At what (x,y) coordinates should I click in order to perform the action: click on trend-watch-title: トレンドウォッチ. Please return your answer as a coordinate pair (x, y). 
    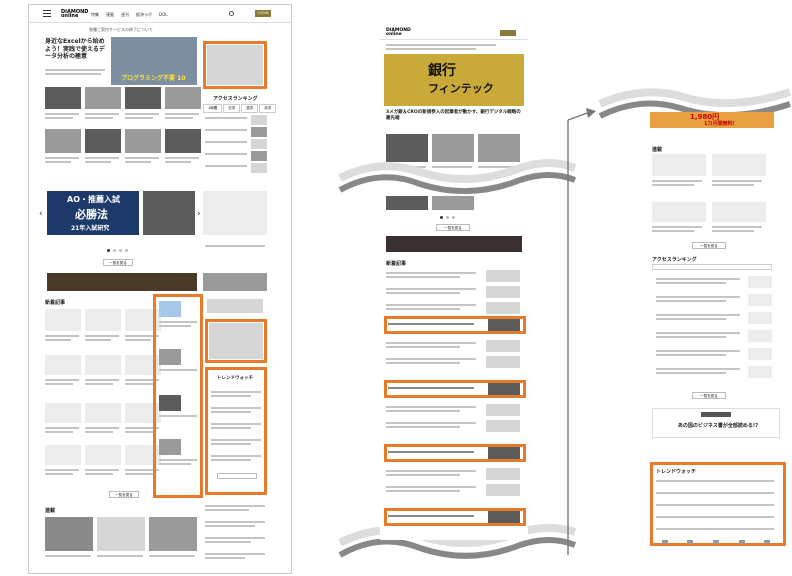
    Looking at the image, I should click on (235, 378).